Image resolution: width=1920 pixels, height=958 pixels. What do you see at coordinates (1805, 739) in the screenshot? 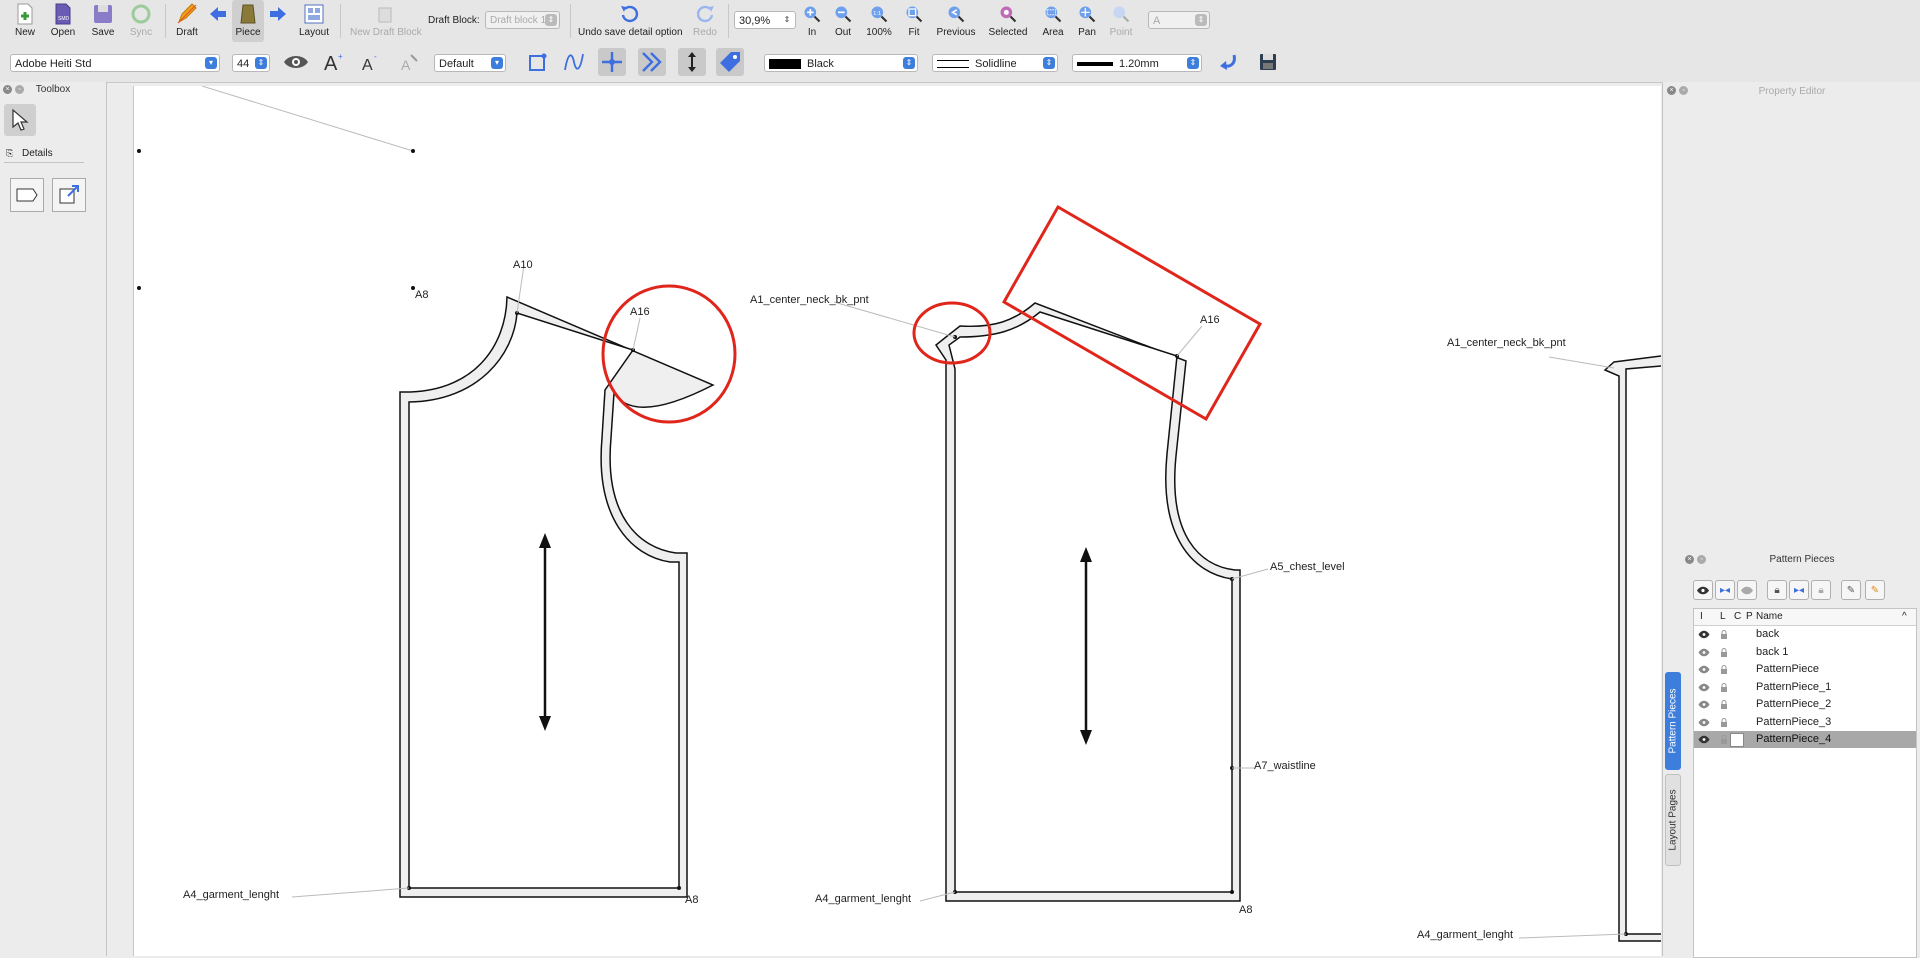
I see `table-row: PatternPiece_4` at bounding box center [1805, 739].